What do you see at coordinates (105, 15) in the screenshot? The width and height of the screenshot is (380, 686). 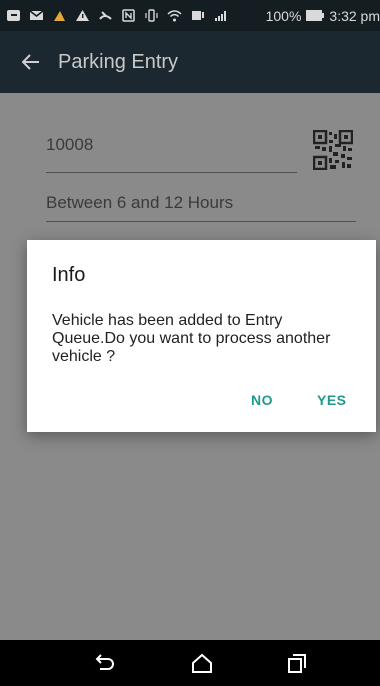 I see `missed-call-icon` at bounding box center [105, 15].